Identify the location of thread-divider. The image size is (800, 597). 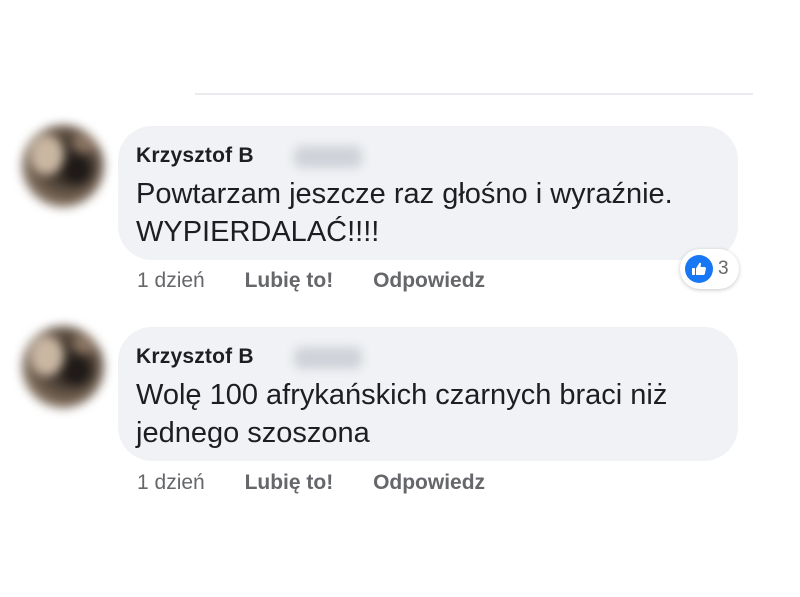
(474, 94).